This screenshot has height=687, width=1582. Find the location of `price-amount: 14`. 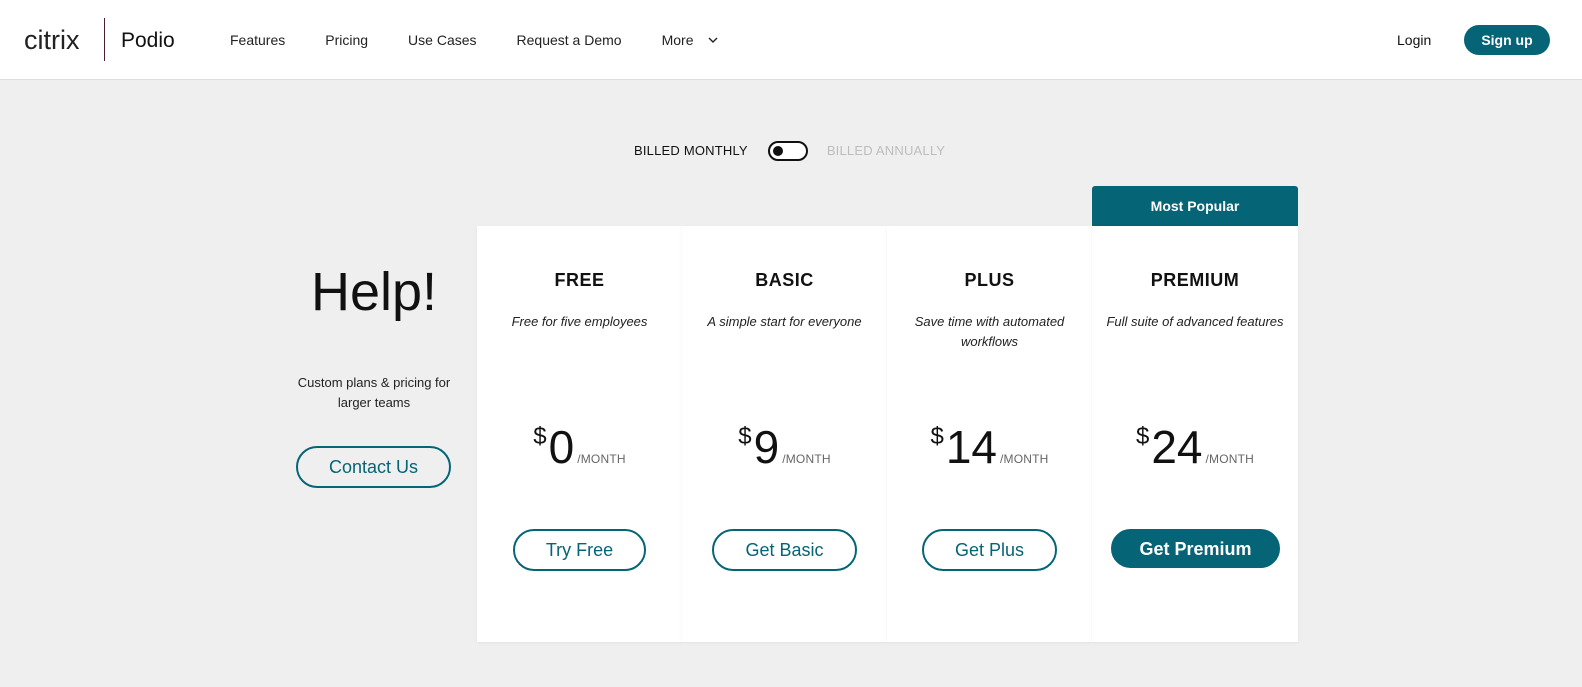

price-amount: 14 is located at coordinates (971, 447).